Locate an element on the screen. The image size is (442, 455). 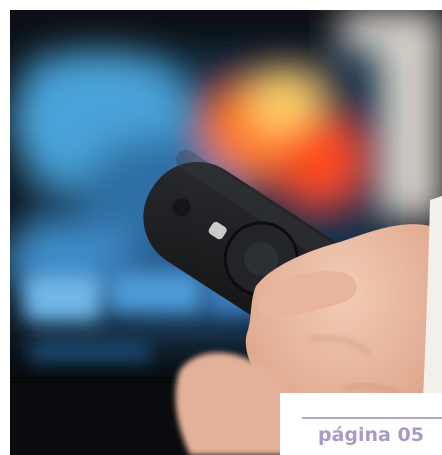
page-label-rule is located at coordinates (372, 418).